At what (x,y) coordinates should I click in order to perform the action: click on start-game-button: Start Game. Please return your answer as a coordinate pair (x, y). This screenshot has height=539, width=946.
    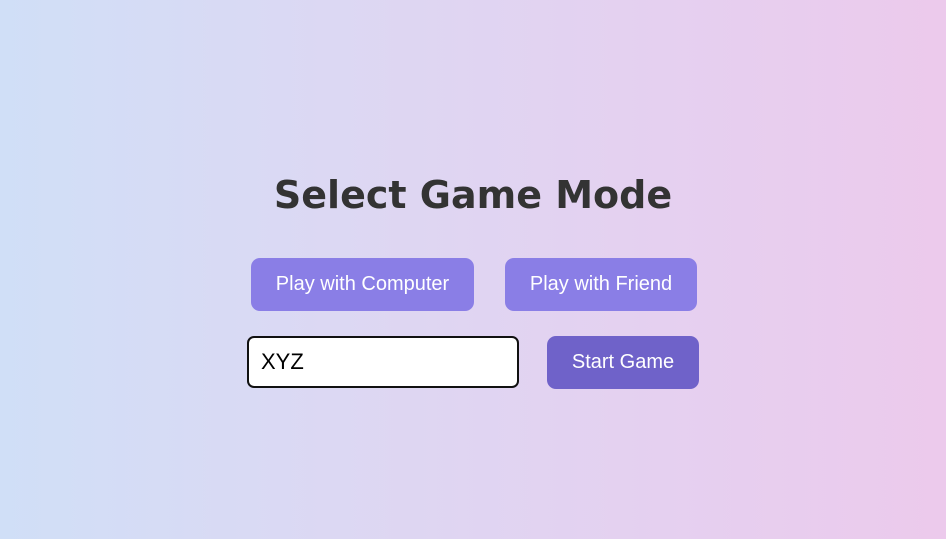
    Looking at the image, I should click on (623, 362).